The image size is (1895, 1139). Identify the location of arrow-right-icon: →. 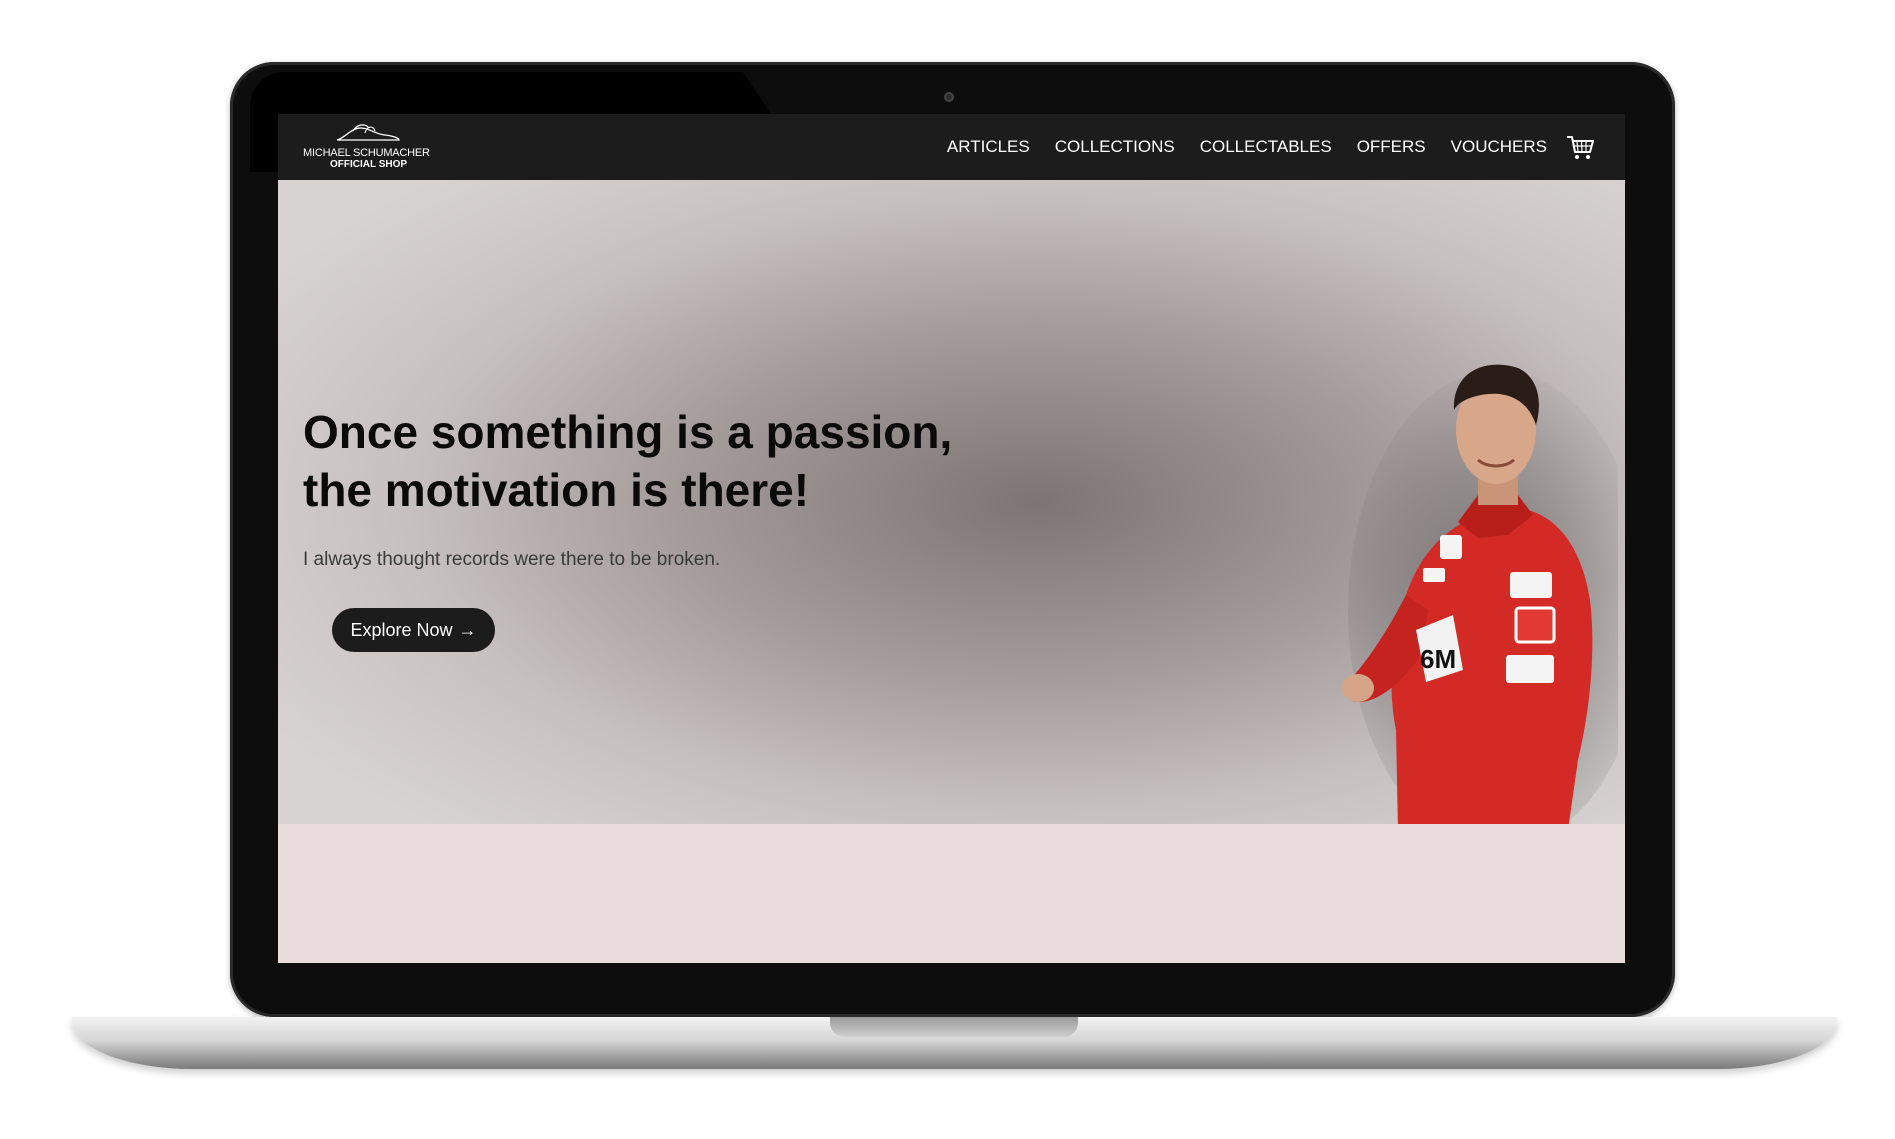
(467, 629).